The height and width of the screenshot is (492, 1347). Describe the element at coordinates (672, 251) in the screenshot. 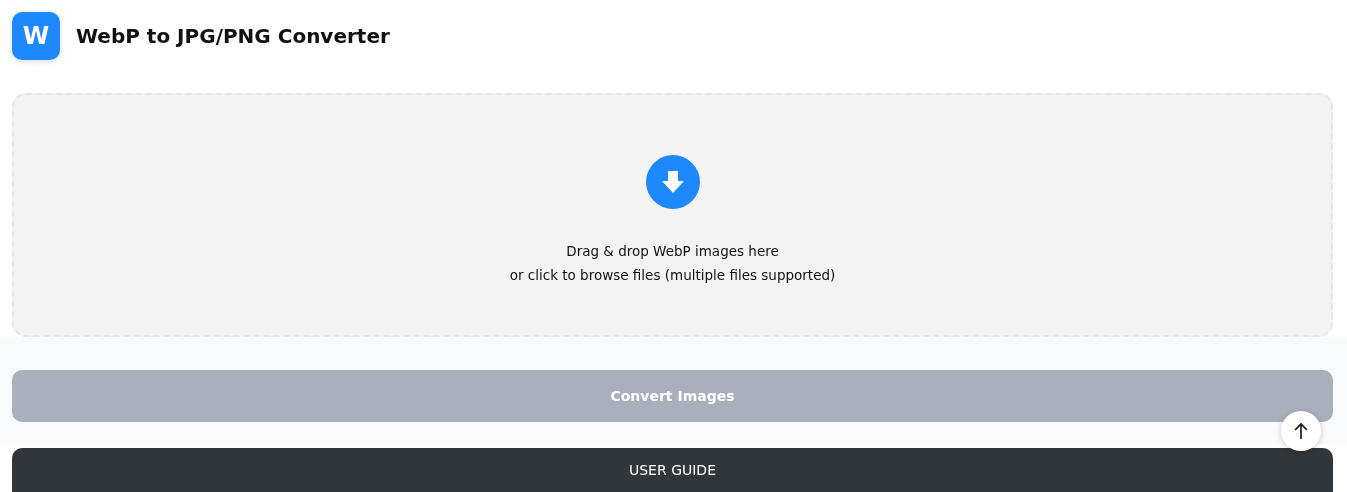

I see `drop-instruction: Drag & drop WebP images here` at that location.